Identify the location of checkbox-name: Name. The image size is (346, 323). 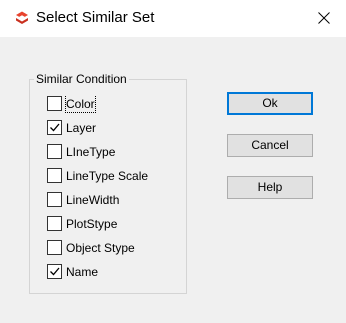
(106, 272).